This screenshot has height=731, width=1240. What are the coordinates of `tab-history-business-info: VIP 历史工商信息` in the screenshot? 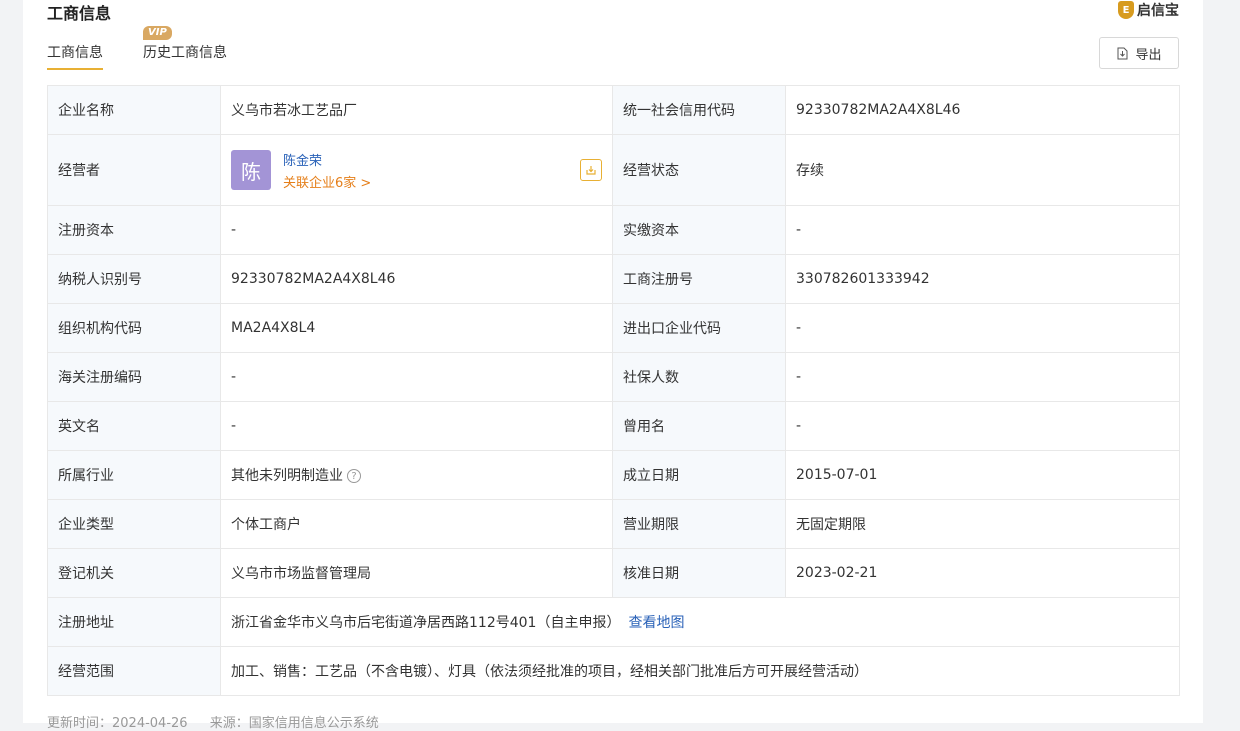 It's located at (185, 48).